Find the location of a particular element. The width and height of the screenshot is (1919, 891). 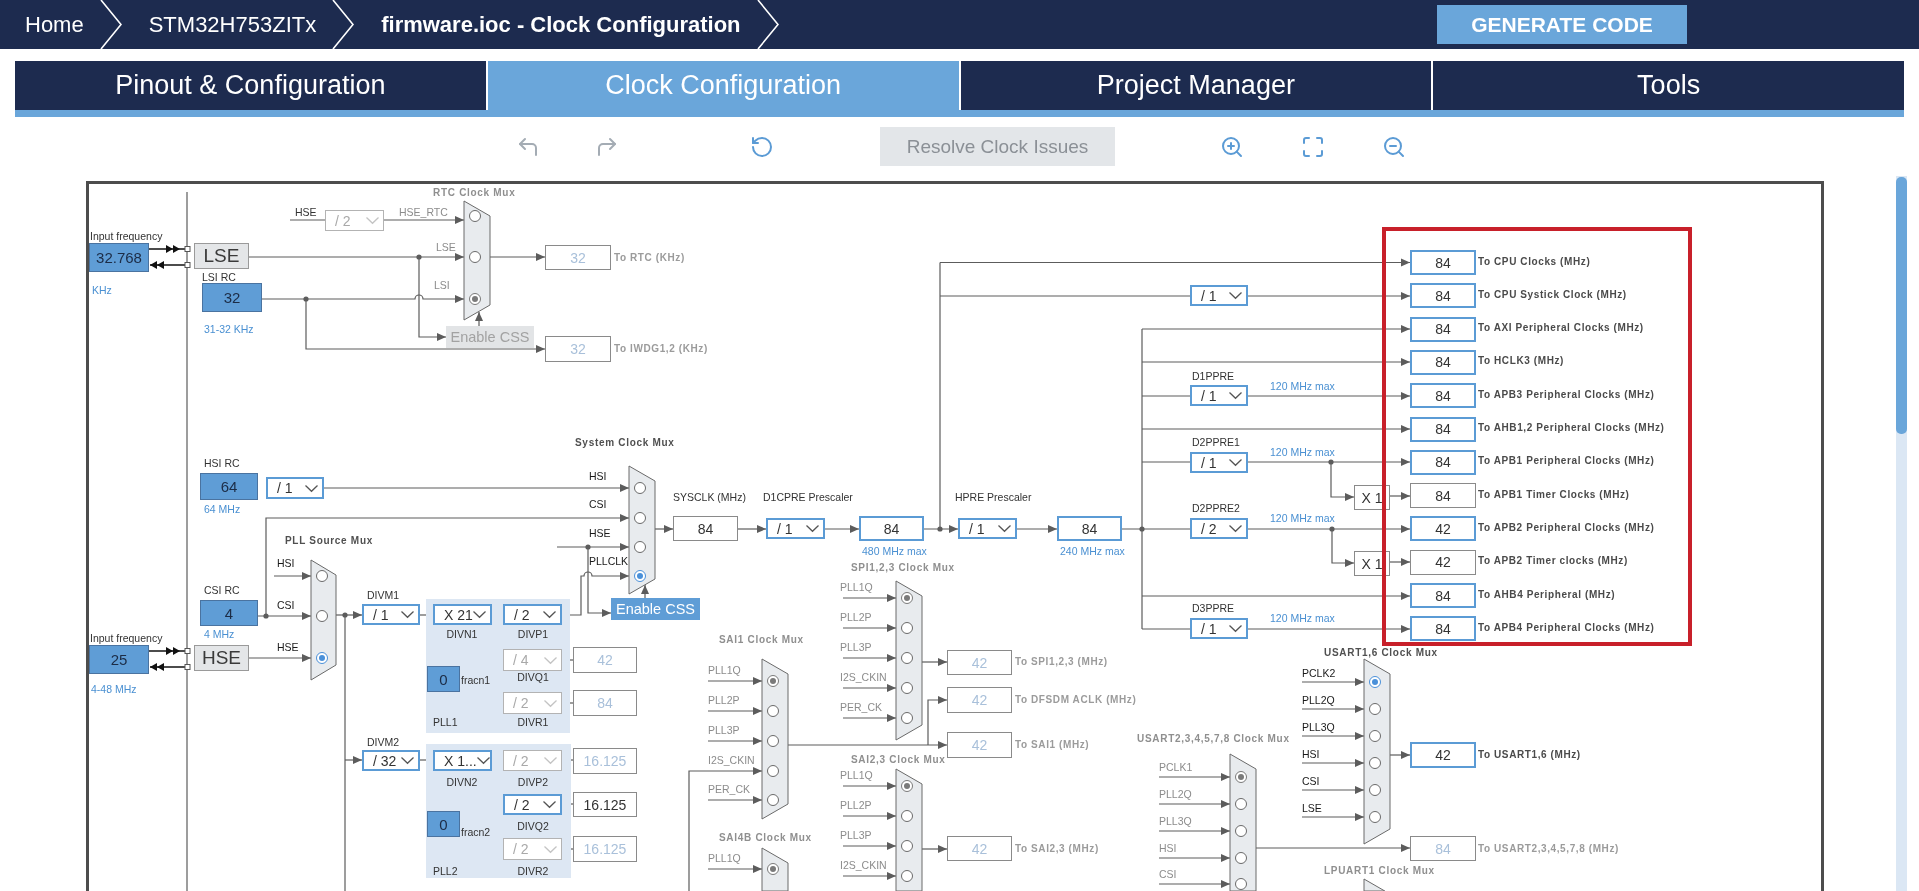

breadcrumb-item: STM32H753ZITx is located at coordinates (232, 24).